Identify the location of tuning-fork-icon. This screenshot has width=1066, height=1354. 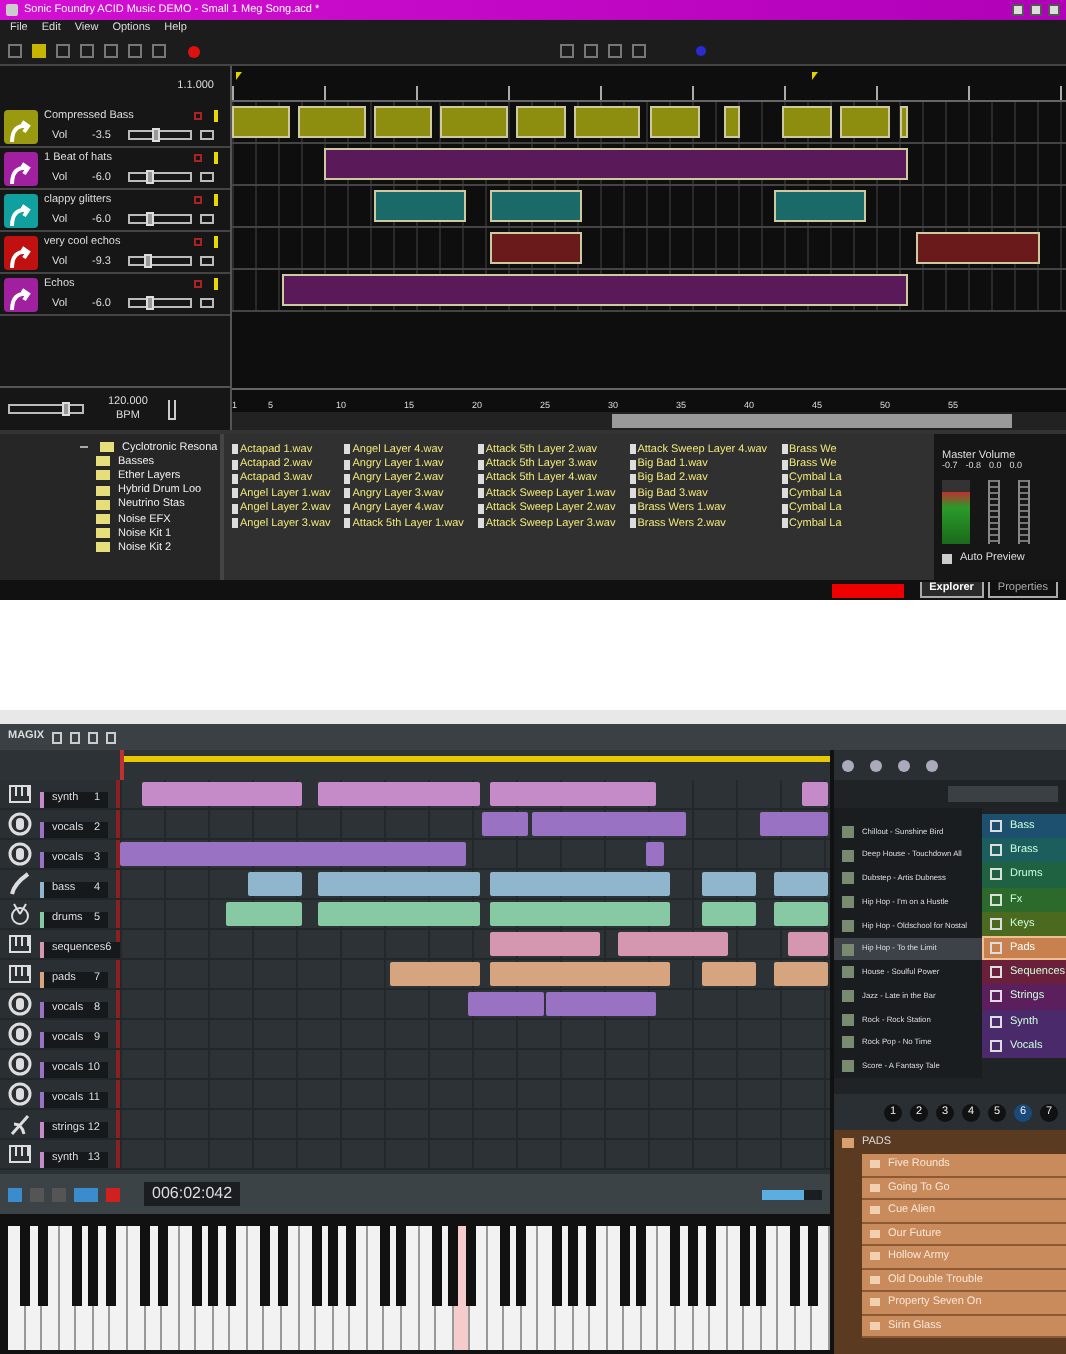
(171, 409).